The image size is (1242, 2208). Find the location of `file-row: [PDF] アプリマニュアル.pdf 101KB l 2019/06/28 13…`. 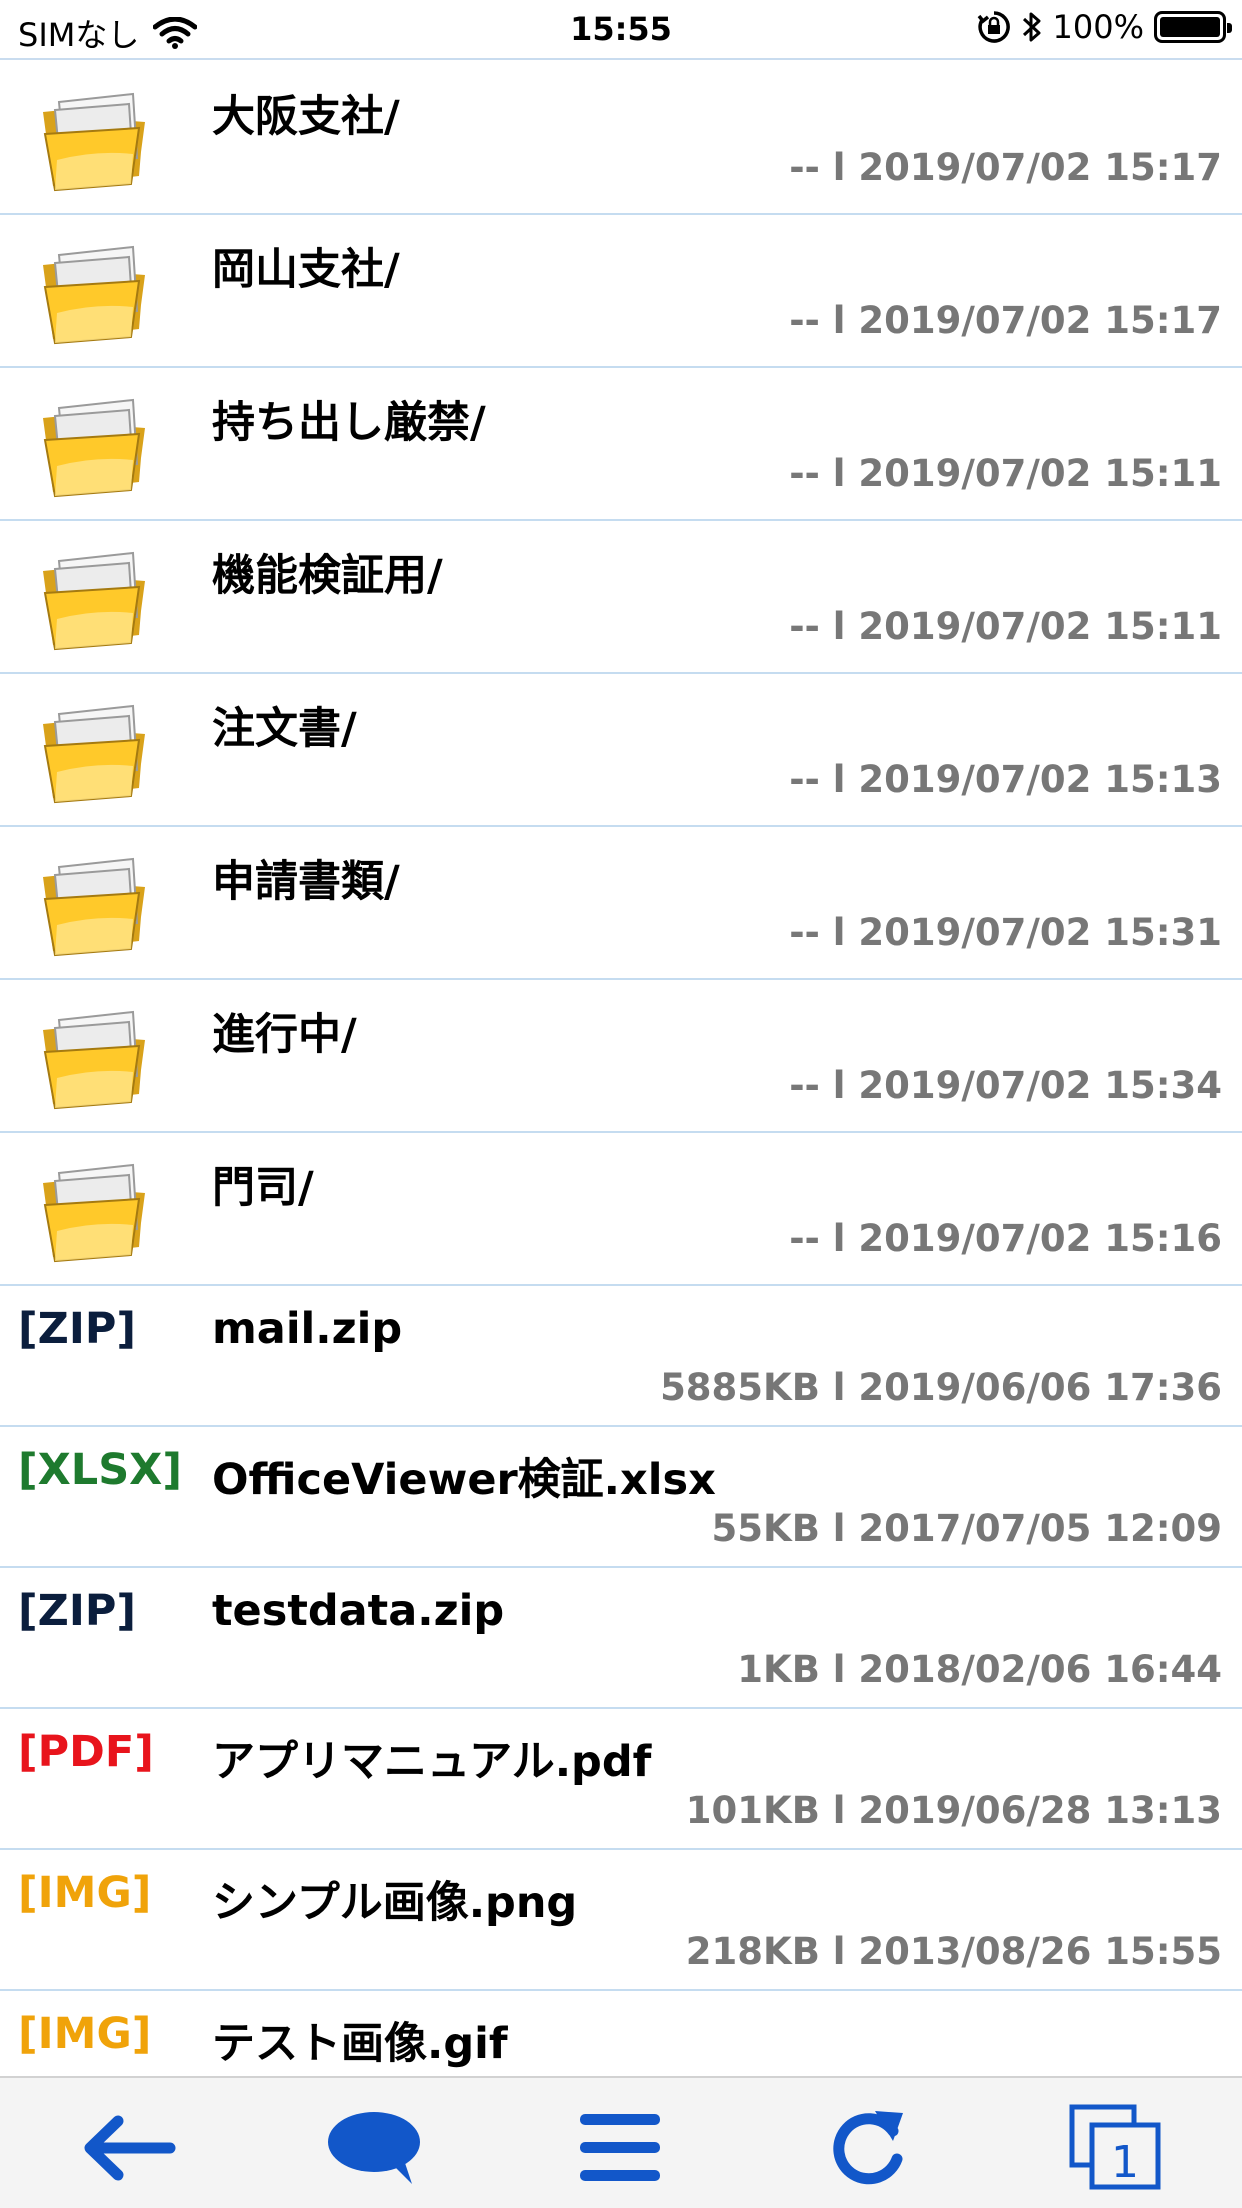

file-row: [PDF] アプリマニュアル.pdf 101KB l 2019/06/28 13… is located at coordinates (621, 1779).